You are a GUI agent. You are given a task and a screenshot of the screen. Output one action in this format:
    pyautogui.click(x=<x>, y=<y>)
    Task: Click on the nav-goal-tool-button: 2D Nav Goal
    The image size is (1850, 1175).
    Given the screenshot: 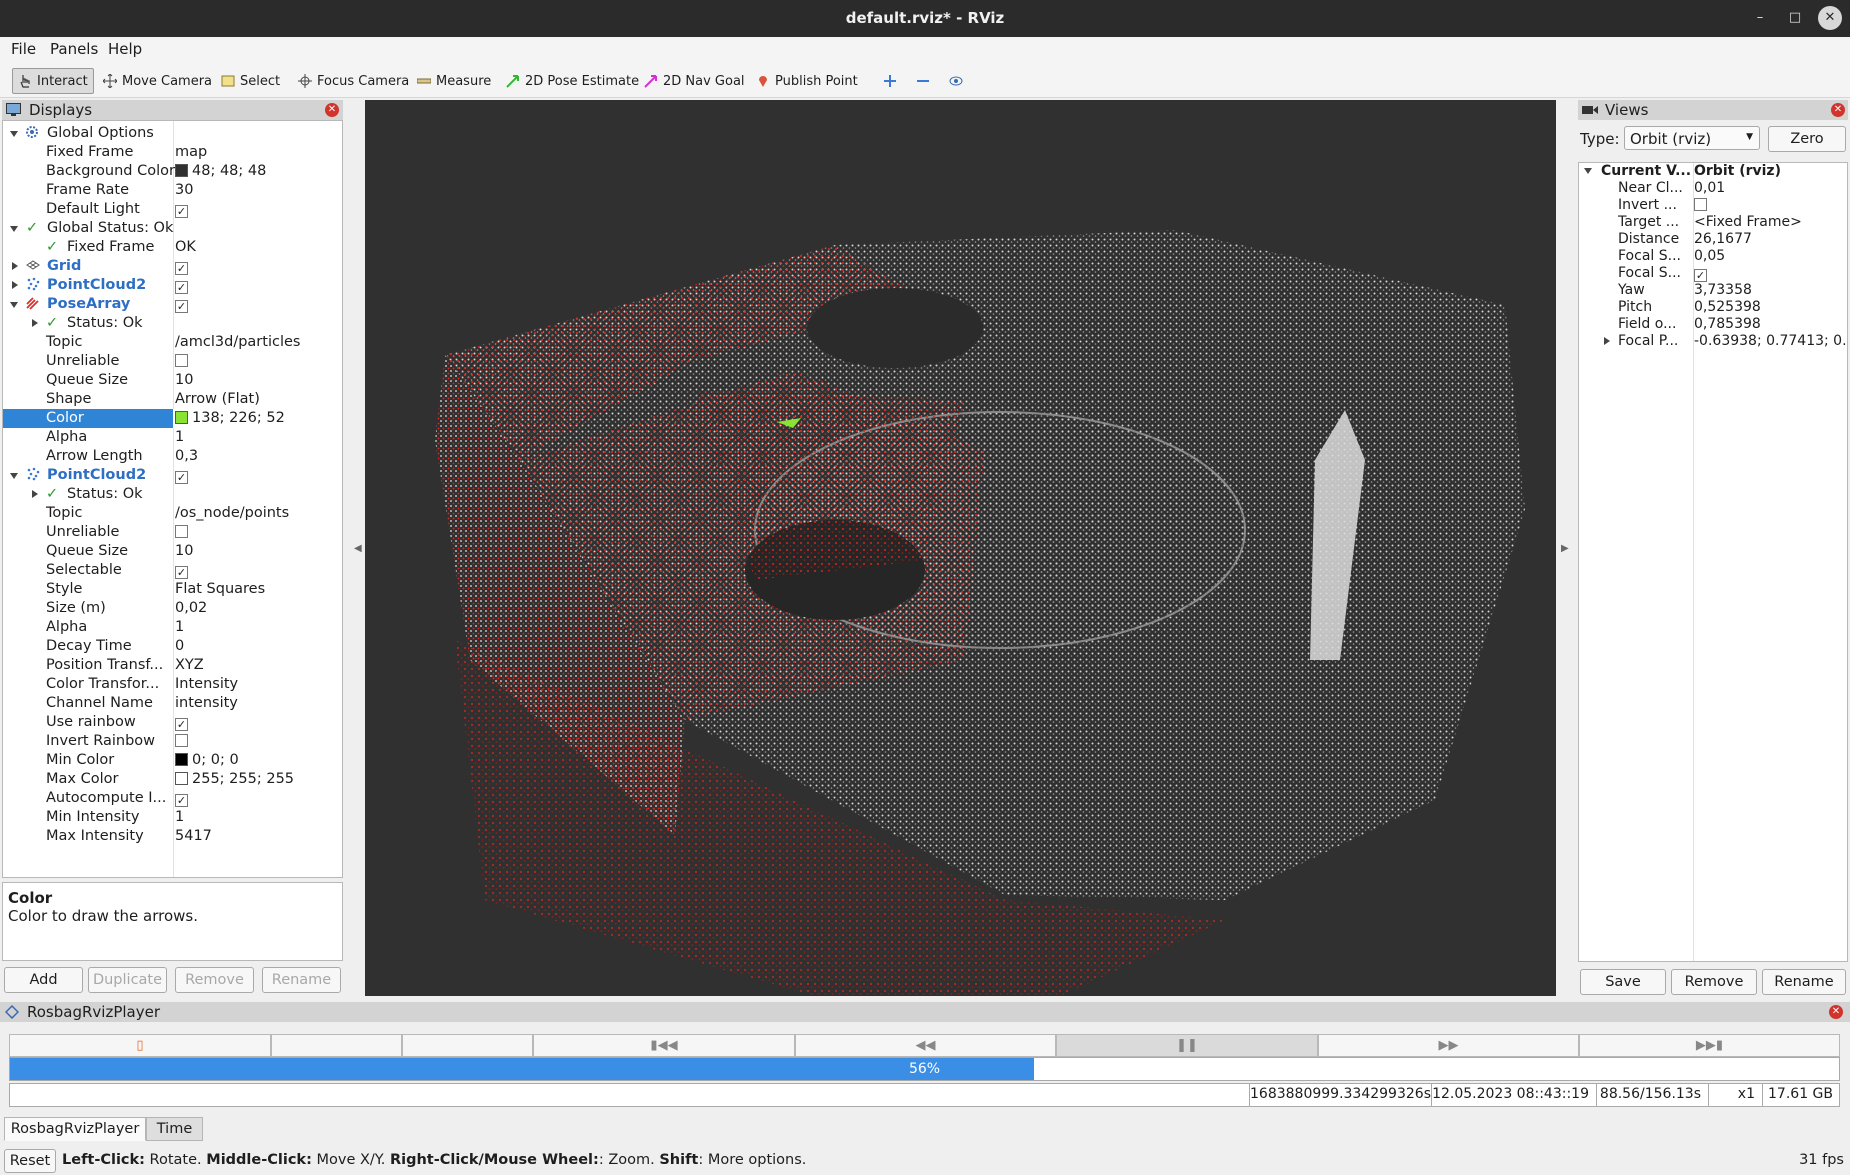 What is the action you would take?
    pyautogui.click(x=694, y=81)
    